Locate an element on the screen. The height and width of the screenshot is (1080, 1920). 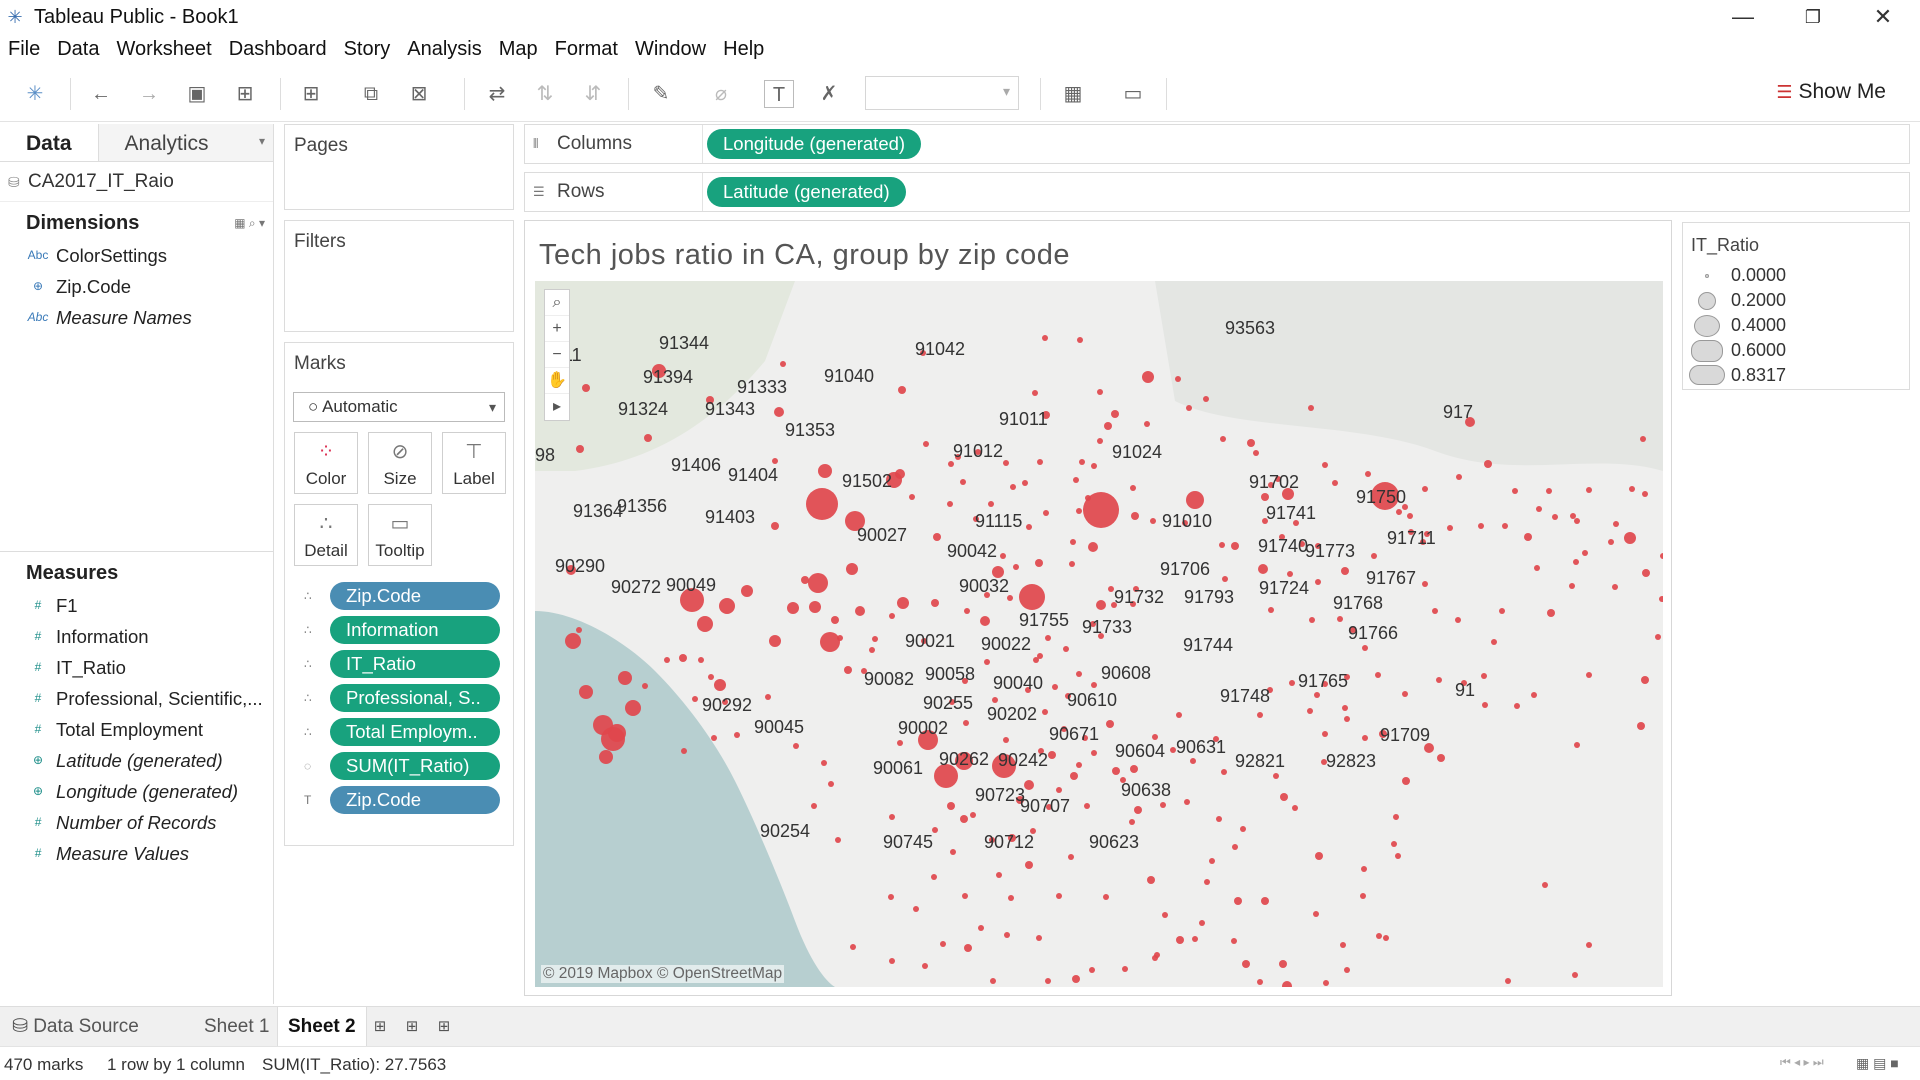
tab-sheet-2: Sheet 2 is located at coordinates (322, 1027).